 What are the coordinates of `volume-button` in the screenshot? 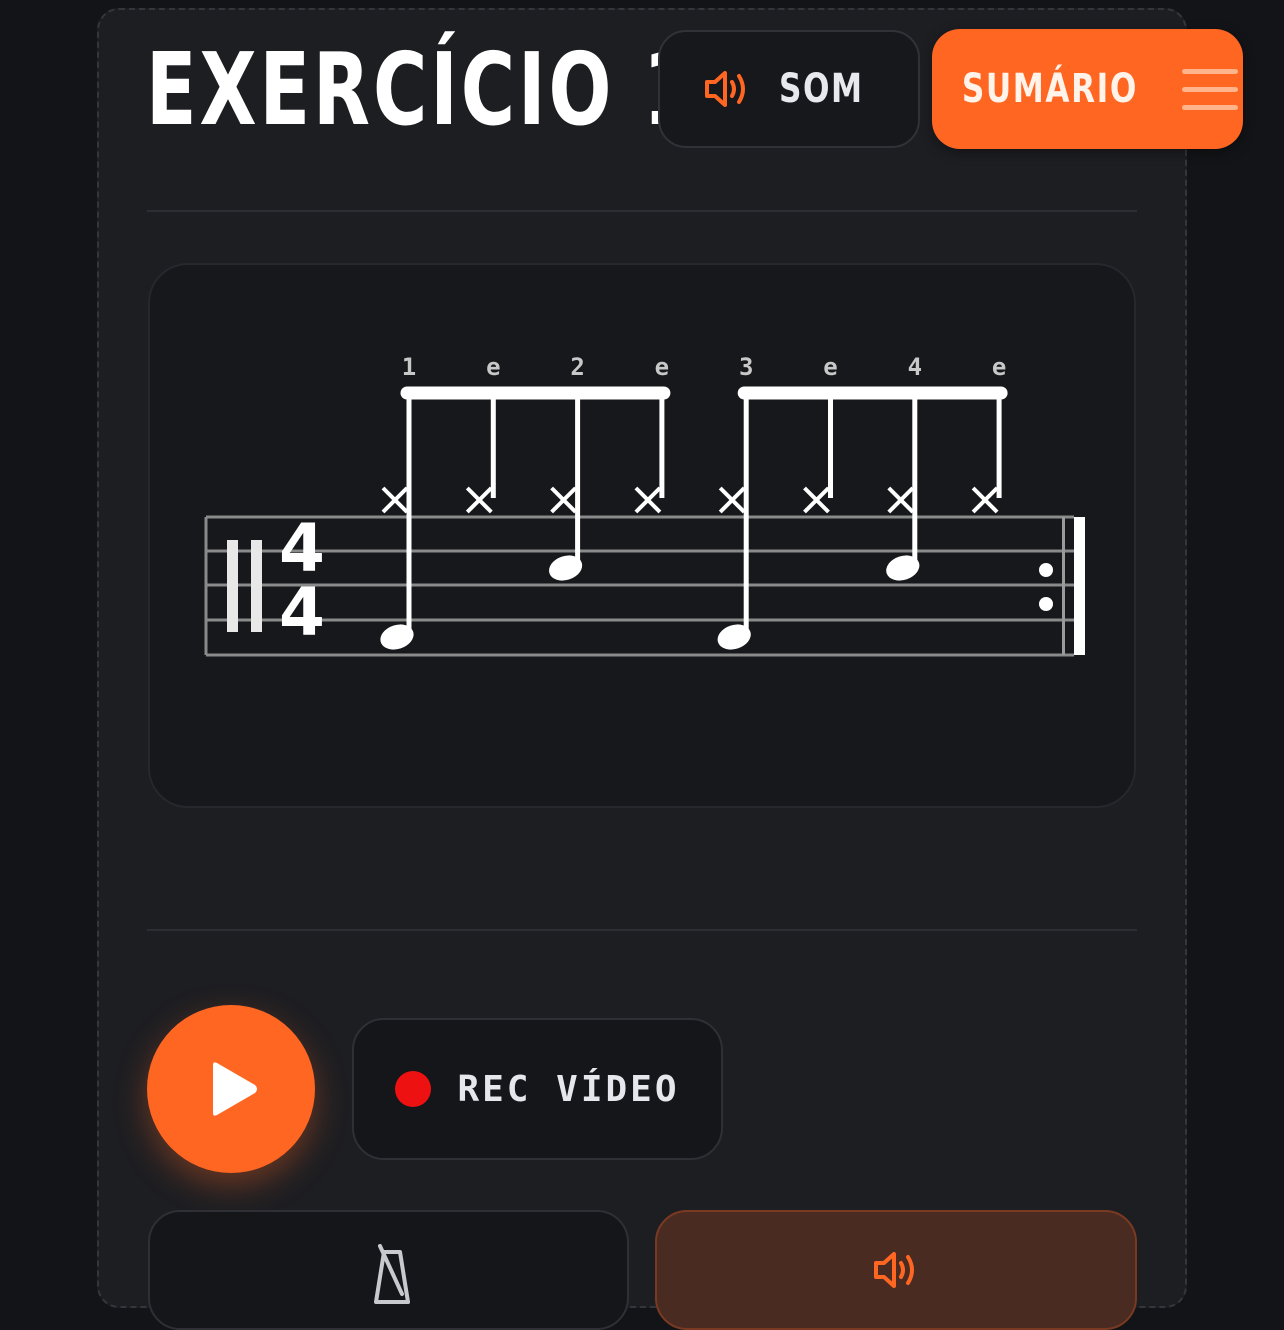 It's located at (896, 1270).